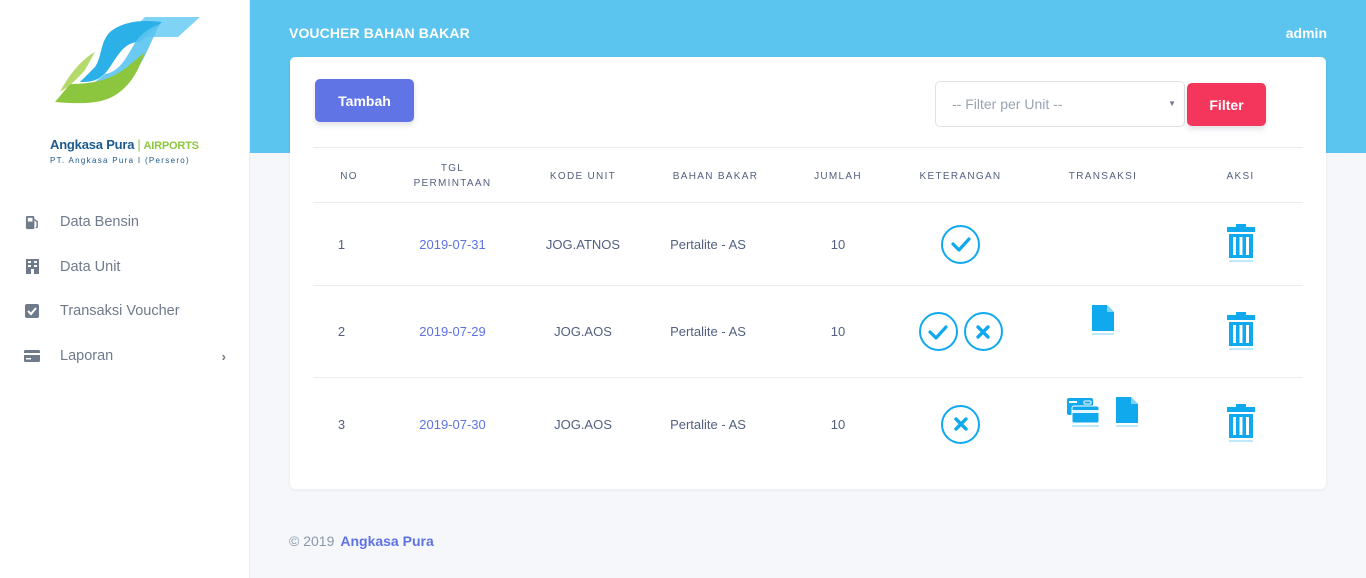 This screenshot has width=1366, height=578. I want to click on cell-no: 2, so click(341, 331).